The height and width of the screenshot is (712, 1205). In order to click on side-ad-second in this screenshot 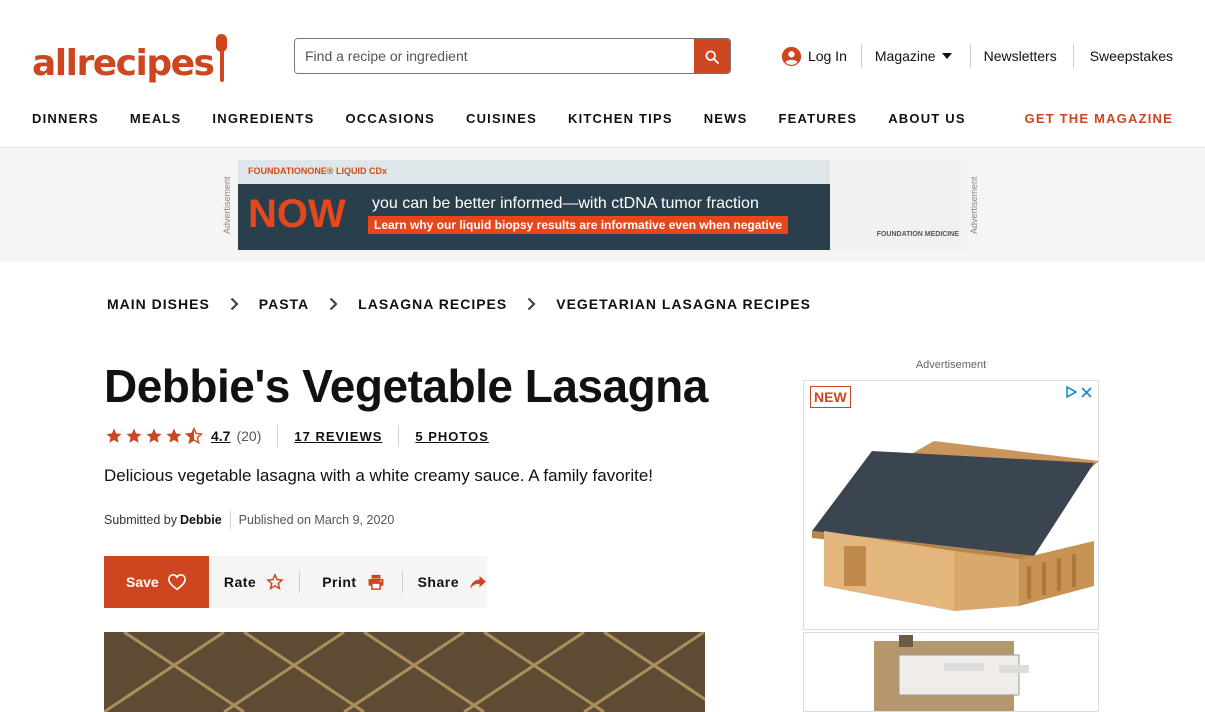, I will do `click(951, 672)`.